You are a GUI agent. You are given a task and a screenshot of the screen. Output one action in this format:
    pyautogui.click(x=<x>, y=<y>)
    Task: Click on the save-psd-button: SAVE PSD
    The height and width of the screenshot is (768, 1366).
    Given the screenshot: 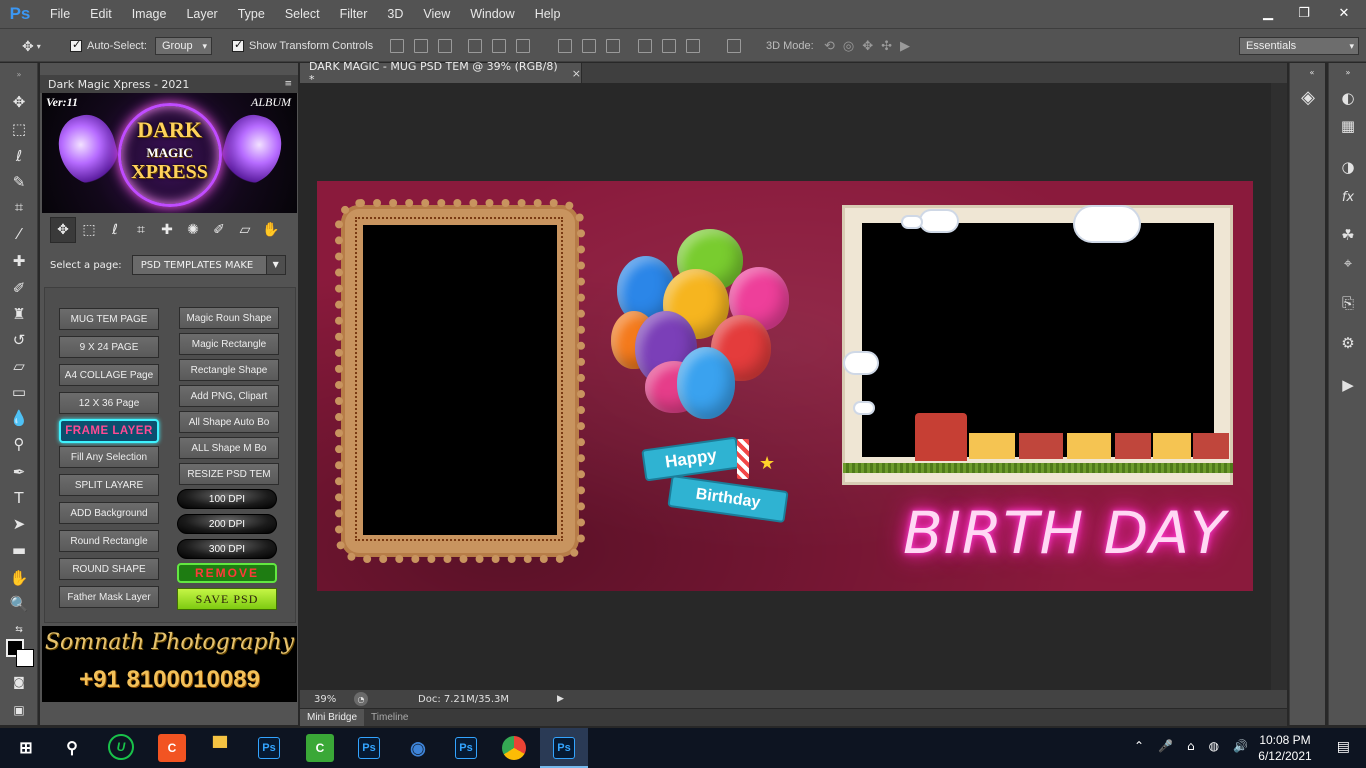 What is the action you would take?
    pyautogui.click(x=227, y=599)
    